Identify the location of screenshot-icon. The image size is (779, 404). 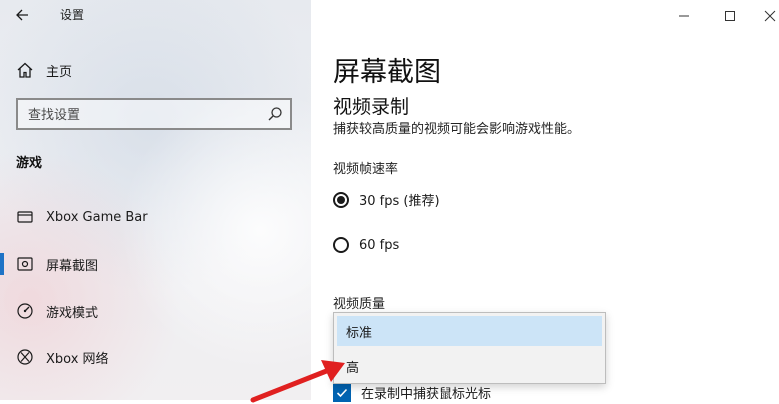
(25, 264).